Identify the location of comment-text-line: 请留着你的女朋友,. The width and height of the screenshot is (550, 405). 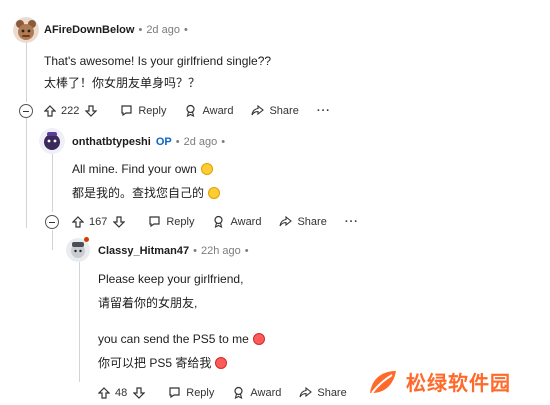
(148, 303).